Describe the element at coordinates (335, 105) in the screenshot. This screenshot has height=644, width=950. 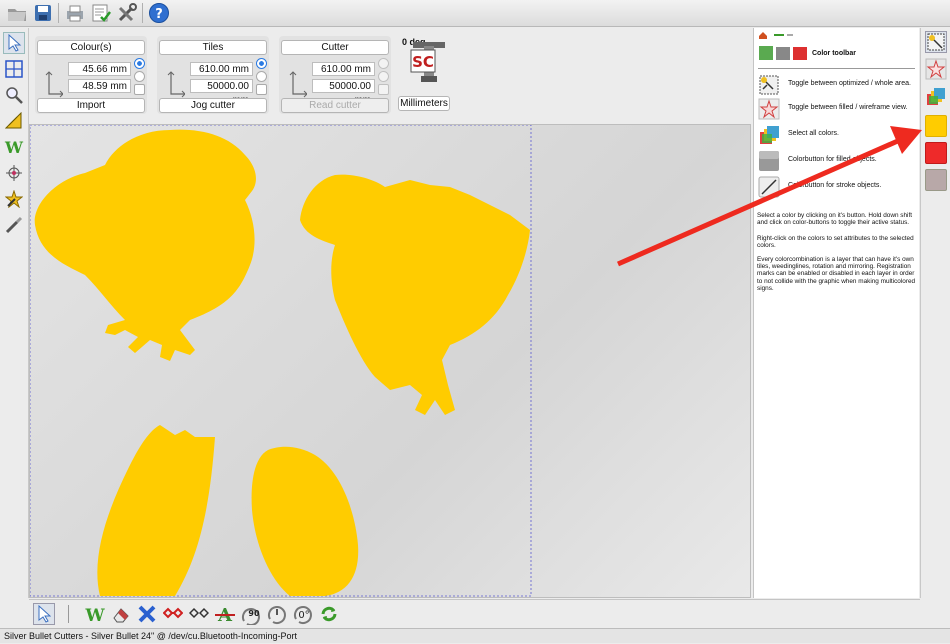
I see `read-cutter-button: Read cutter` at that location.